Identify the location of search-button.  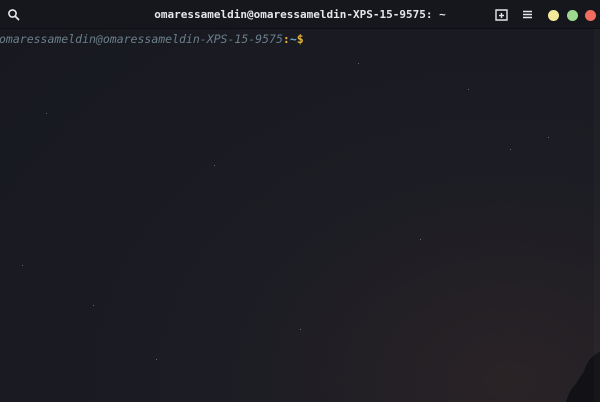
(14, 15).